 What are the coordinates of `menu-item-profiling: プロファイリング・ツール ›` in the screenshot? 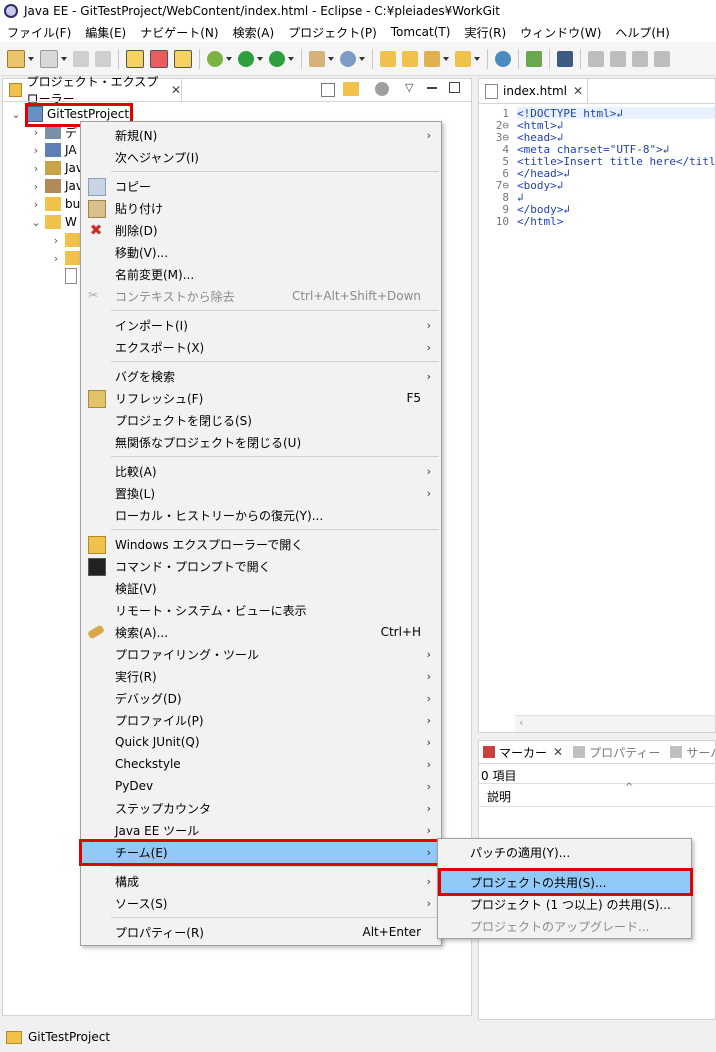 It's located at (261, 654).